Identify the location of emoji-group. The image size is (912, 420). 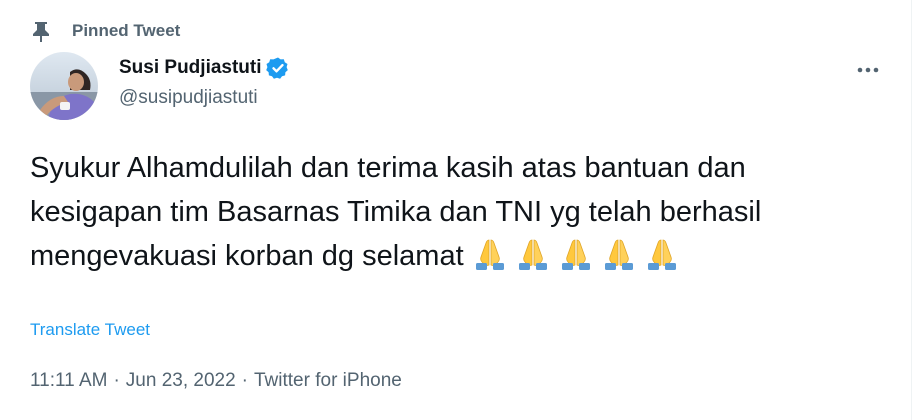
(571, 254).